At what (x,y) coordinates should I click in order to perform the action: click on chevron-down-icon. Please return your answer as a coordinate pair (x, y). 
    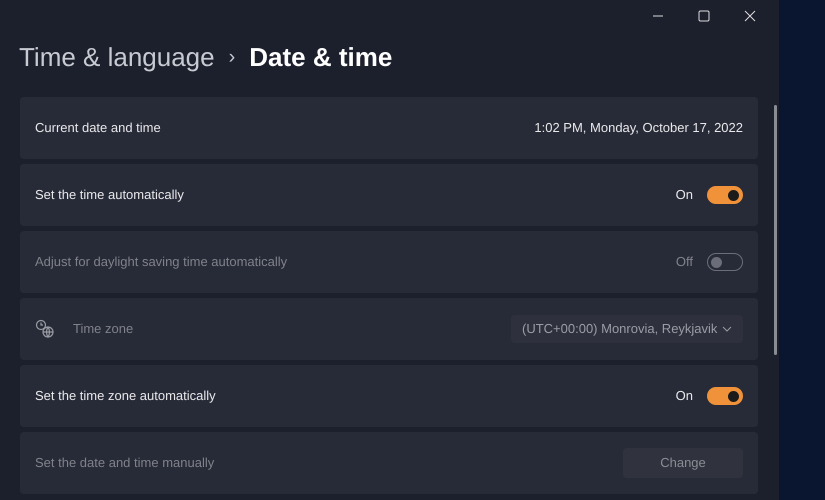
    Looking at the image, I should click on (727, 329).